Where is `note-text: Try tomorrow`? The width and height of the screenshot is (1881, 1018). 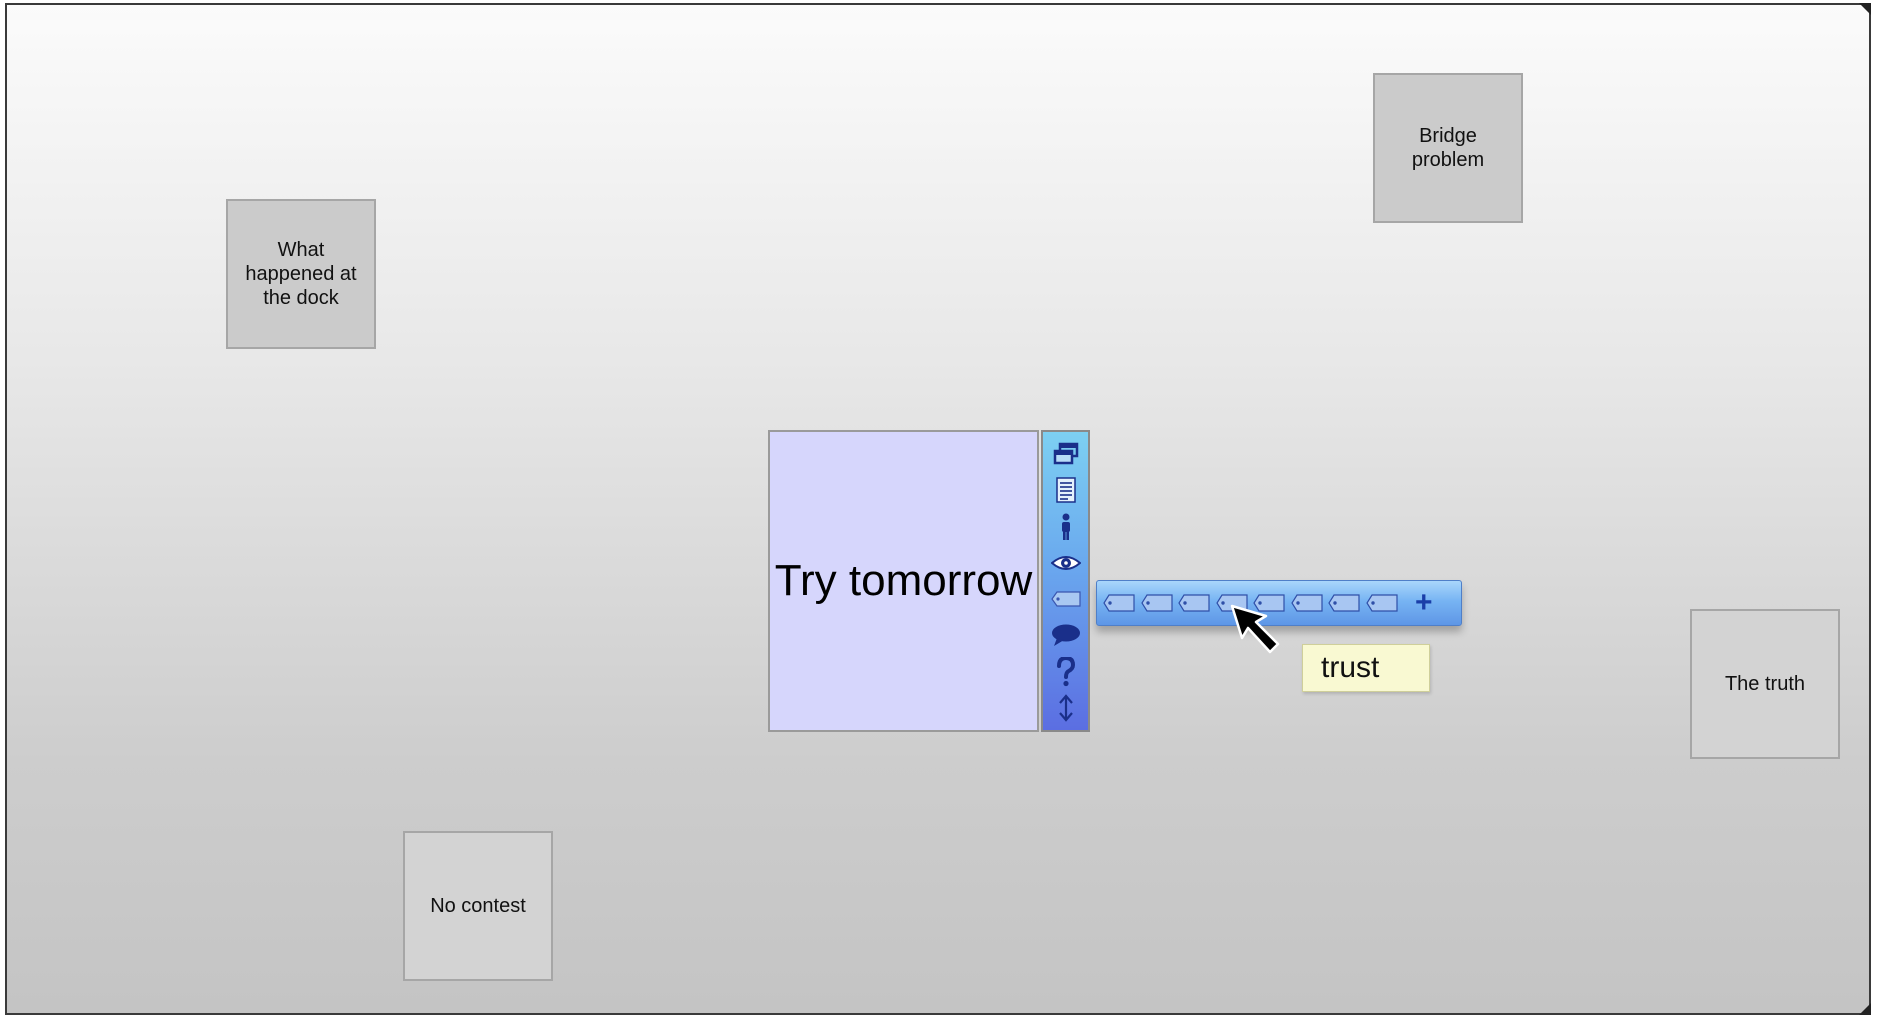
note-text: Try tomorrow is located at coordinates (903, 580).